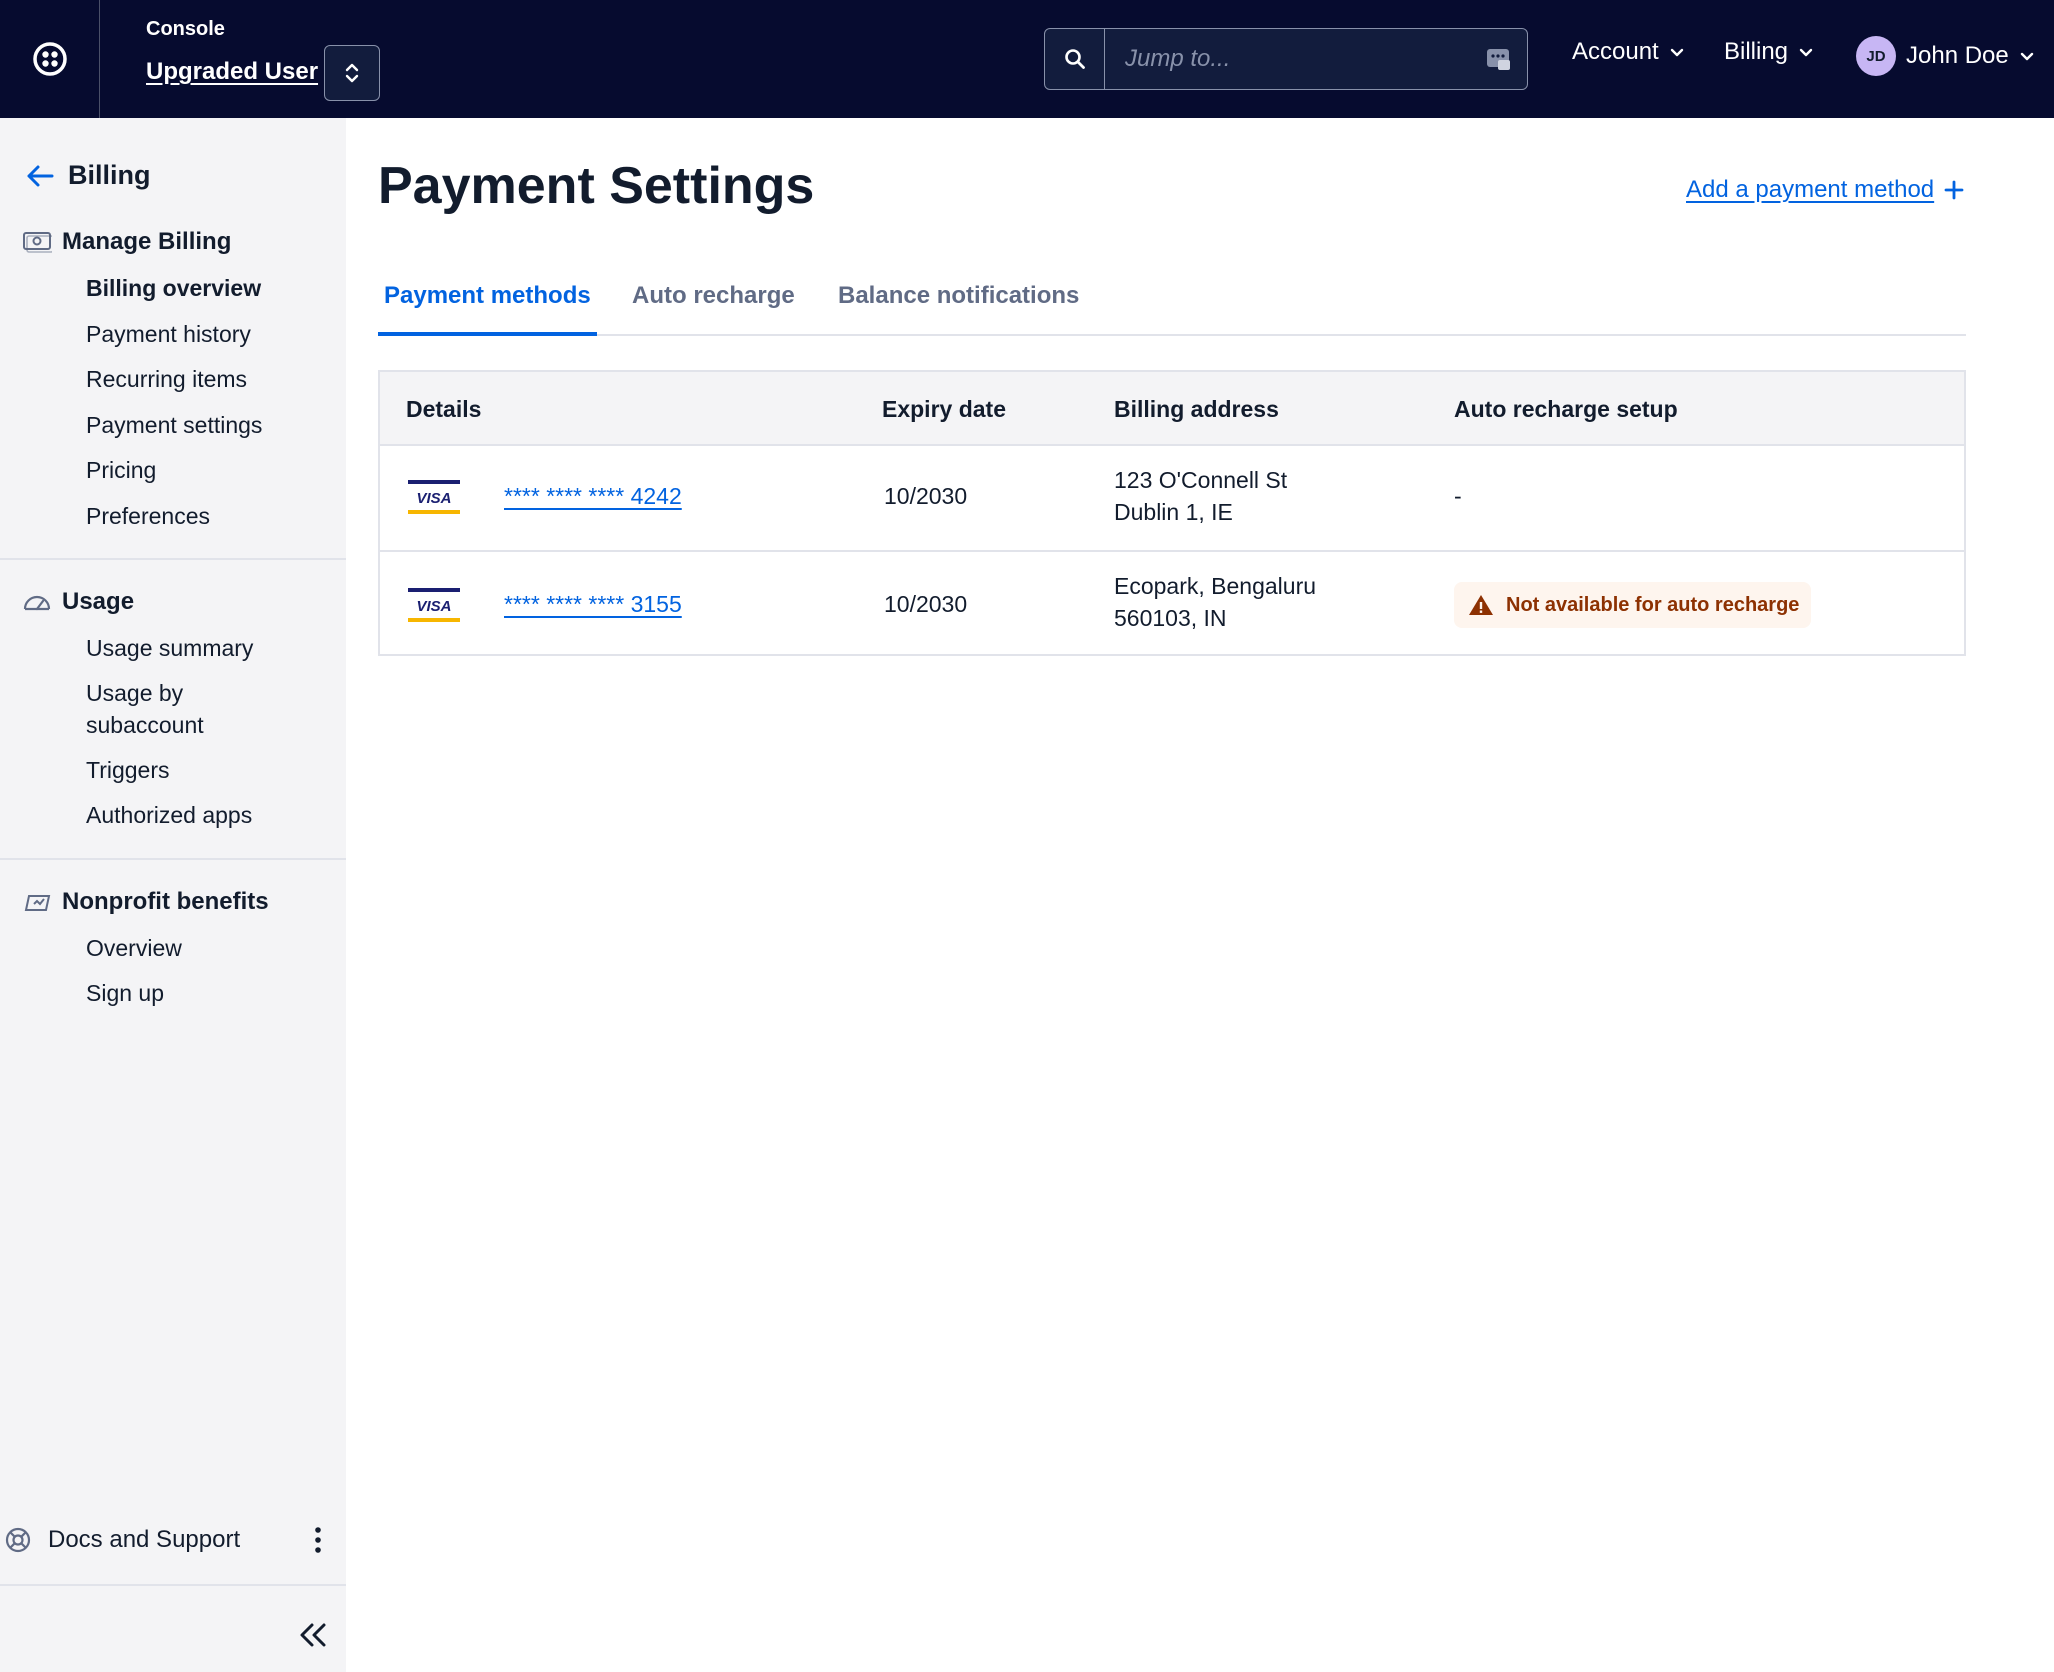 This screenshot has width=2054, height=1672. I want to click on billing-icon, so click(37, 242).